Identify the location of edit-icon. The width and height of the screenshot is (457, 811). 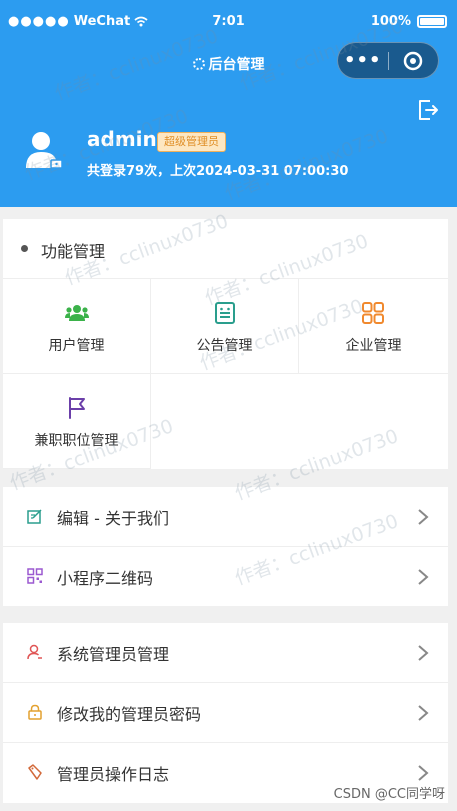
(34, 516).